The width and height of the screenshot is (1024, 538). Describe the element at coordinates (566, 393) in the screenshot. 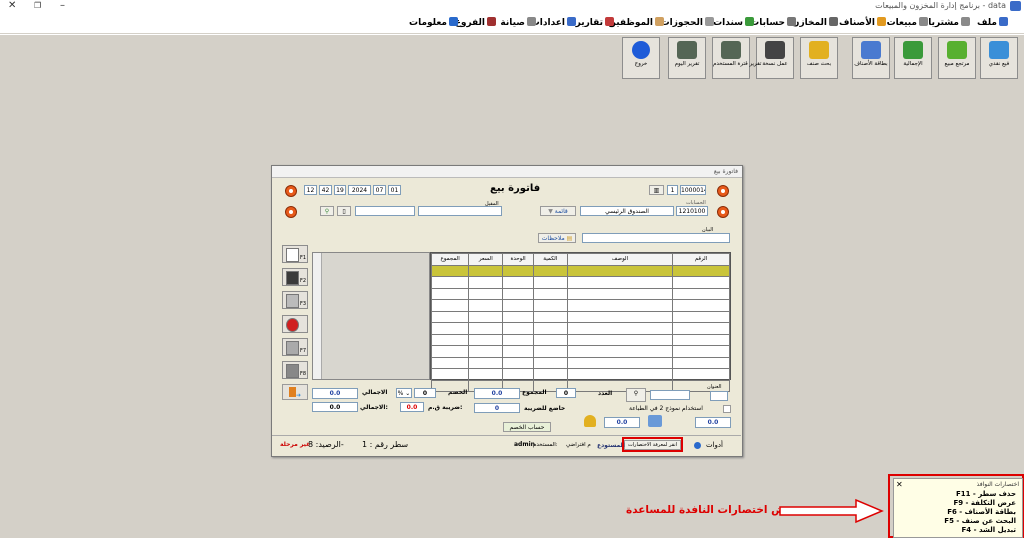

I see `count-field: 0` at that location.